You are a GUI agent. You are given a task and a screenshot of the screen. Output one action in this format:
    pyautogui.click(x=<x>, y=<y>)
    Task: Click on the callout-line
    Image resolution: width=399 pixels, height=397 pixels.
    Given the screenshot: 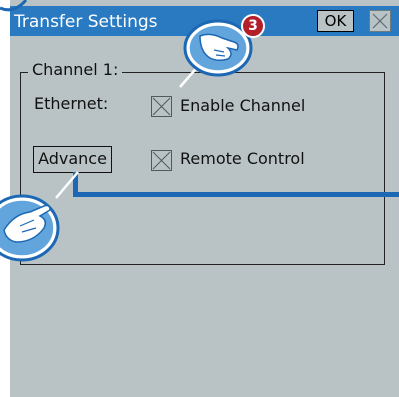 What is the action you would take?
    pyautogui.click(x=236, y=194)
    